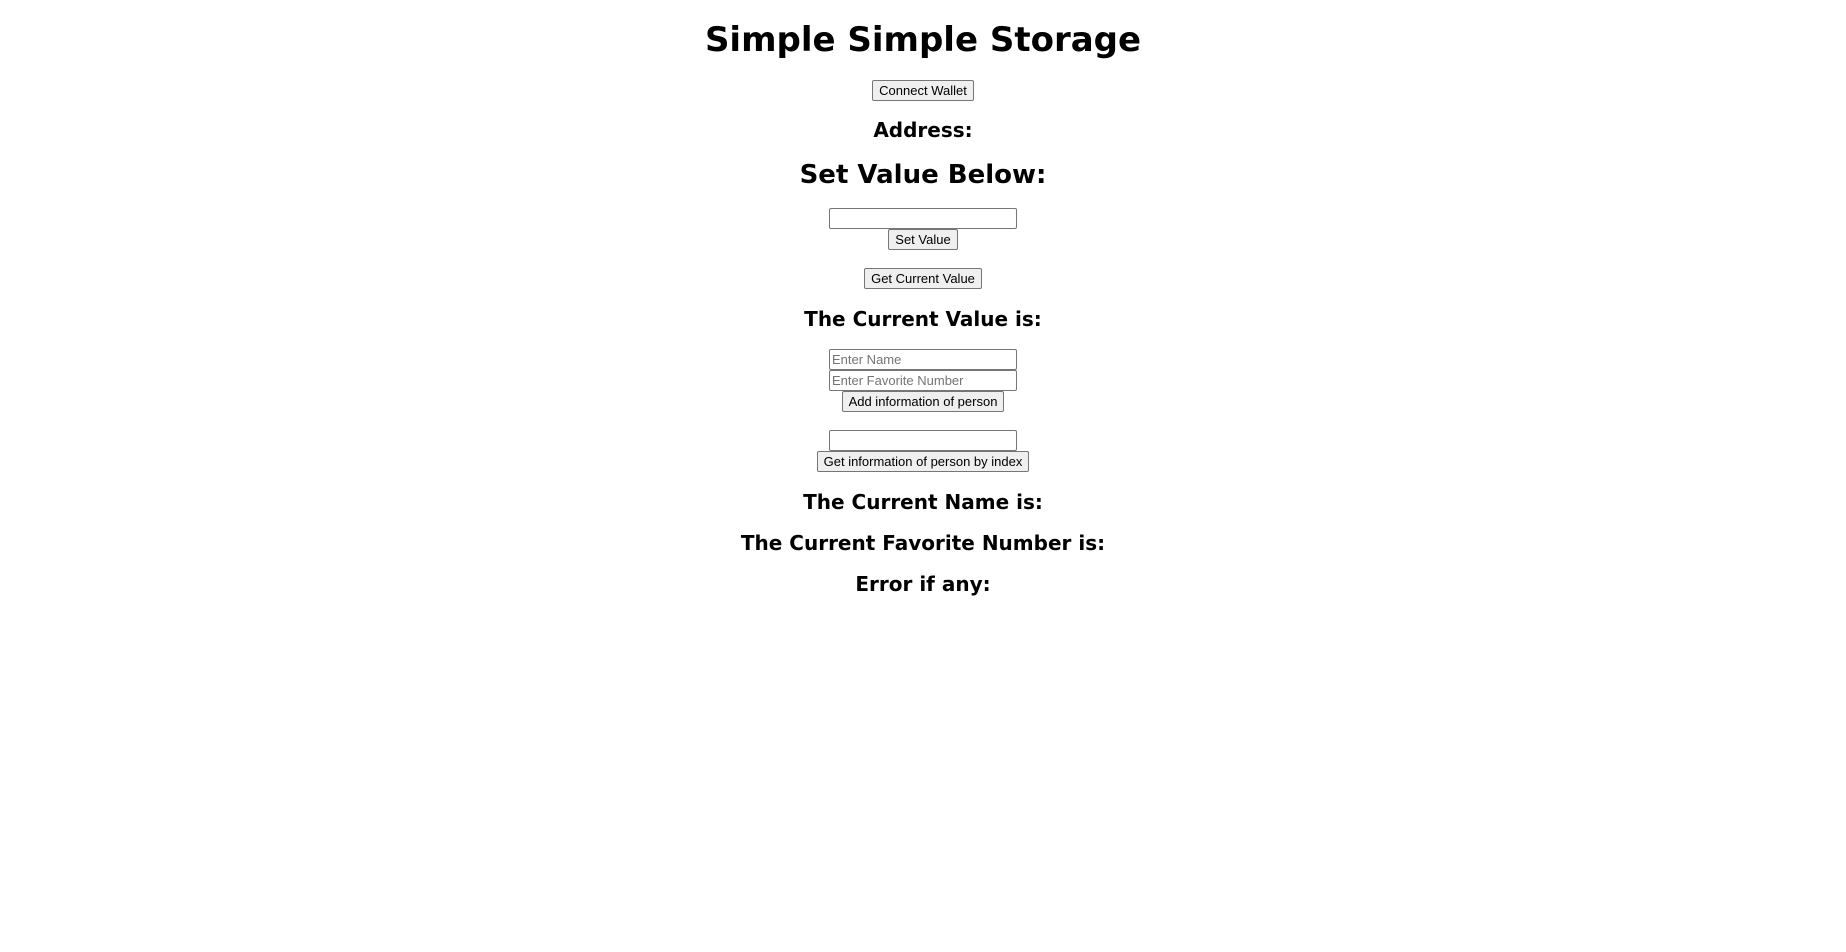 The height and width of the screenshot is (952, 1846). I want to click on set-value-input-row, so click(923, 218).